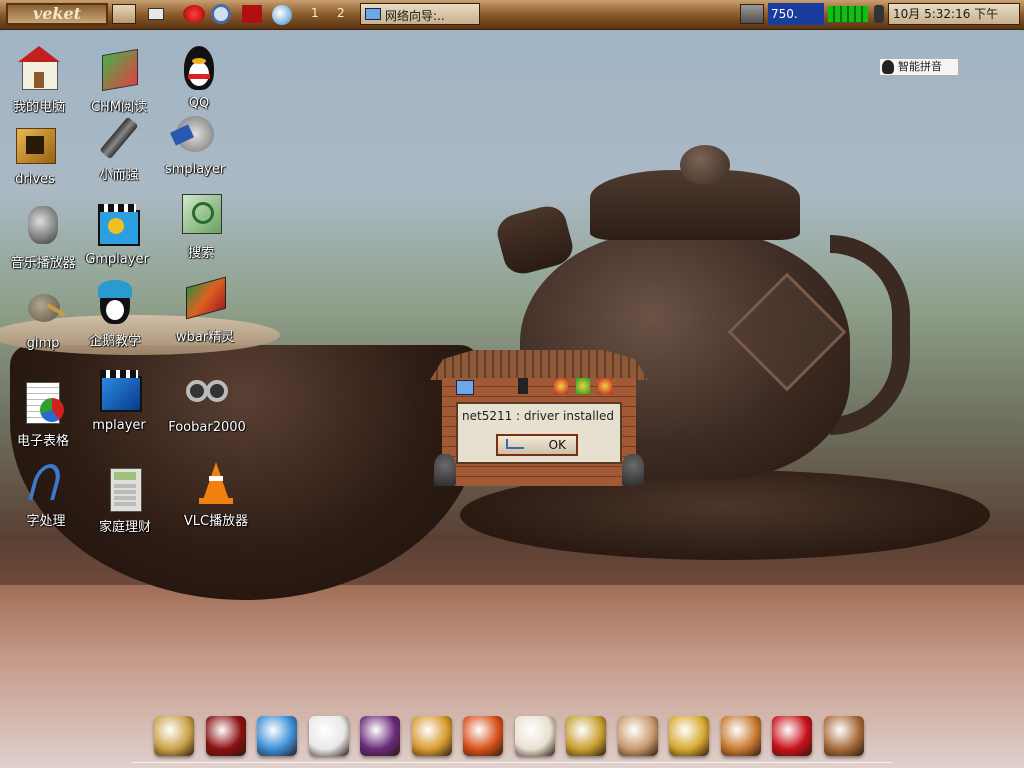  Describe the element at coordinates (114, 341) in the screenshot. I see `desktop-icon-label: 企鹅教学` at that location.